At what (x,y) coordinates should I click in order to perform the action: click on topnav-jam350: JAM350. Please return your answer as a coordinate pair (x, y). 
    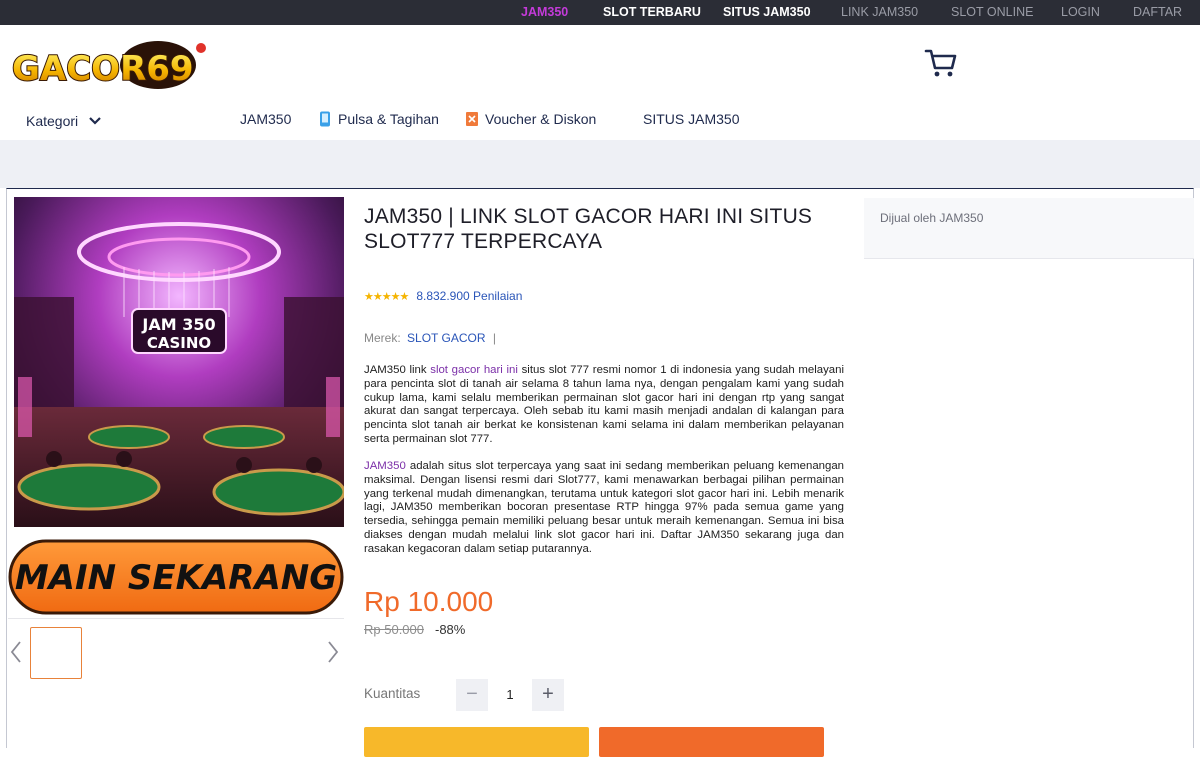
    Looking at the image, I should click on (544, 12).